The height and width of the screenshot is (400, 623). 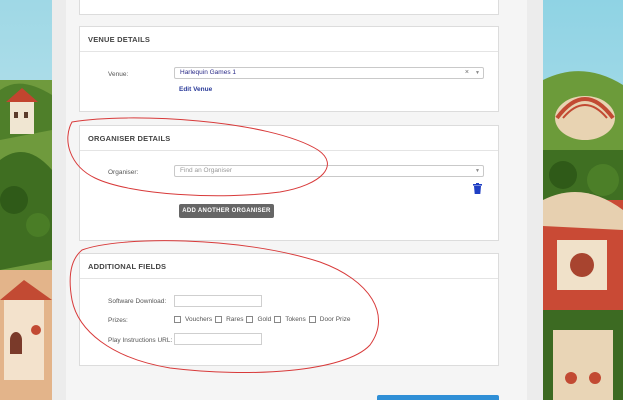 What do you see at coordinates (312, 319) in the screenshot?
I see `door-prize-checkbox` at bounding box center [312, 319].